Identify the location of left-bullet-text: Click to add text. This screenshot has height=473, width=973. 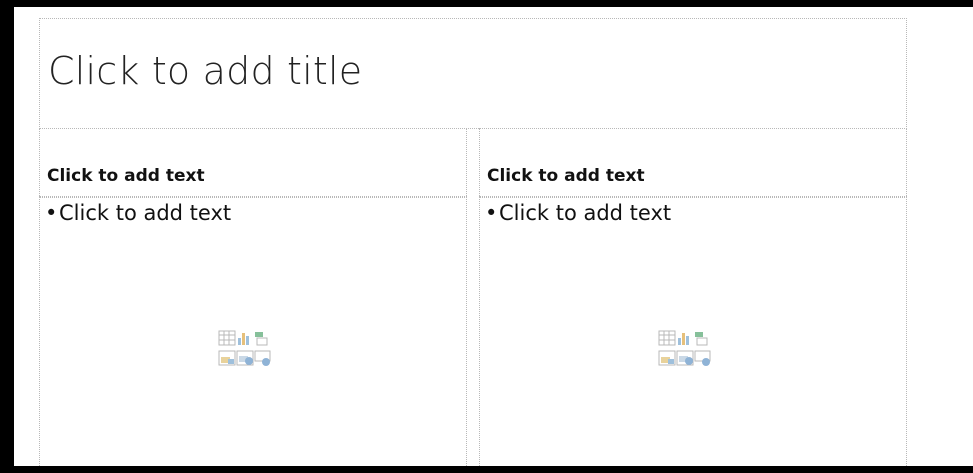
(145, 213).